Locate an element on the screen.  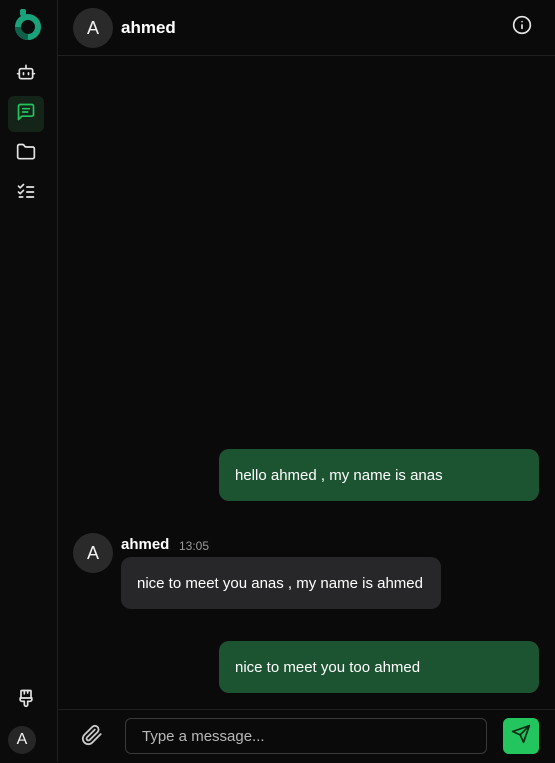
info-button is located at coordinates (522, 27).